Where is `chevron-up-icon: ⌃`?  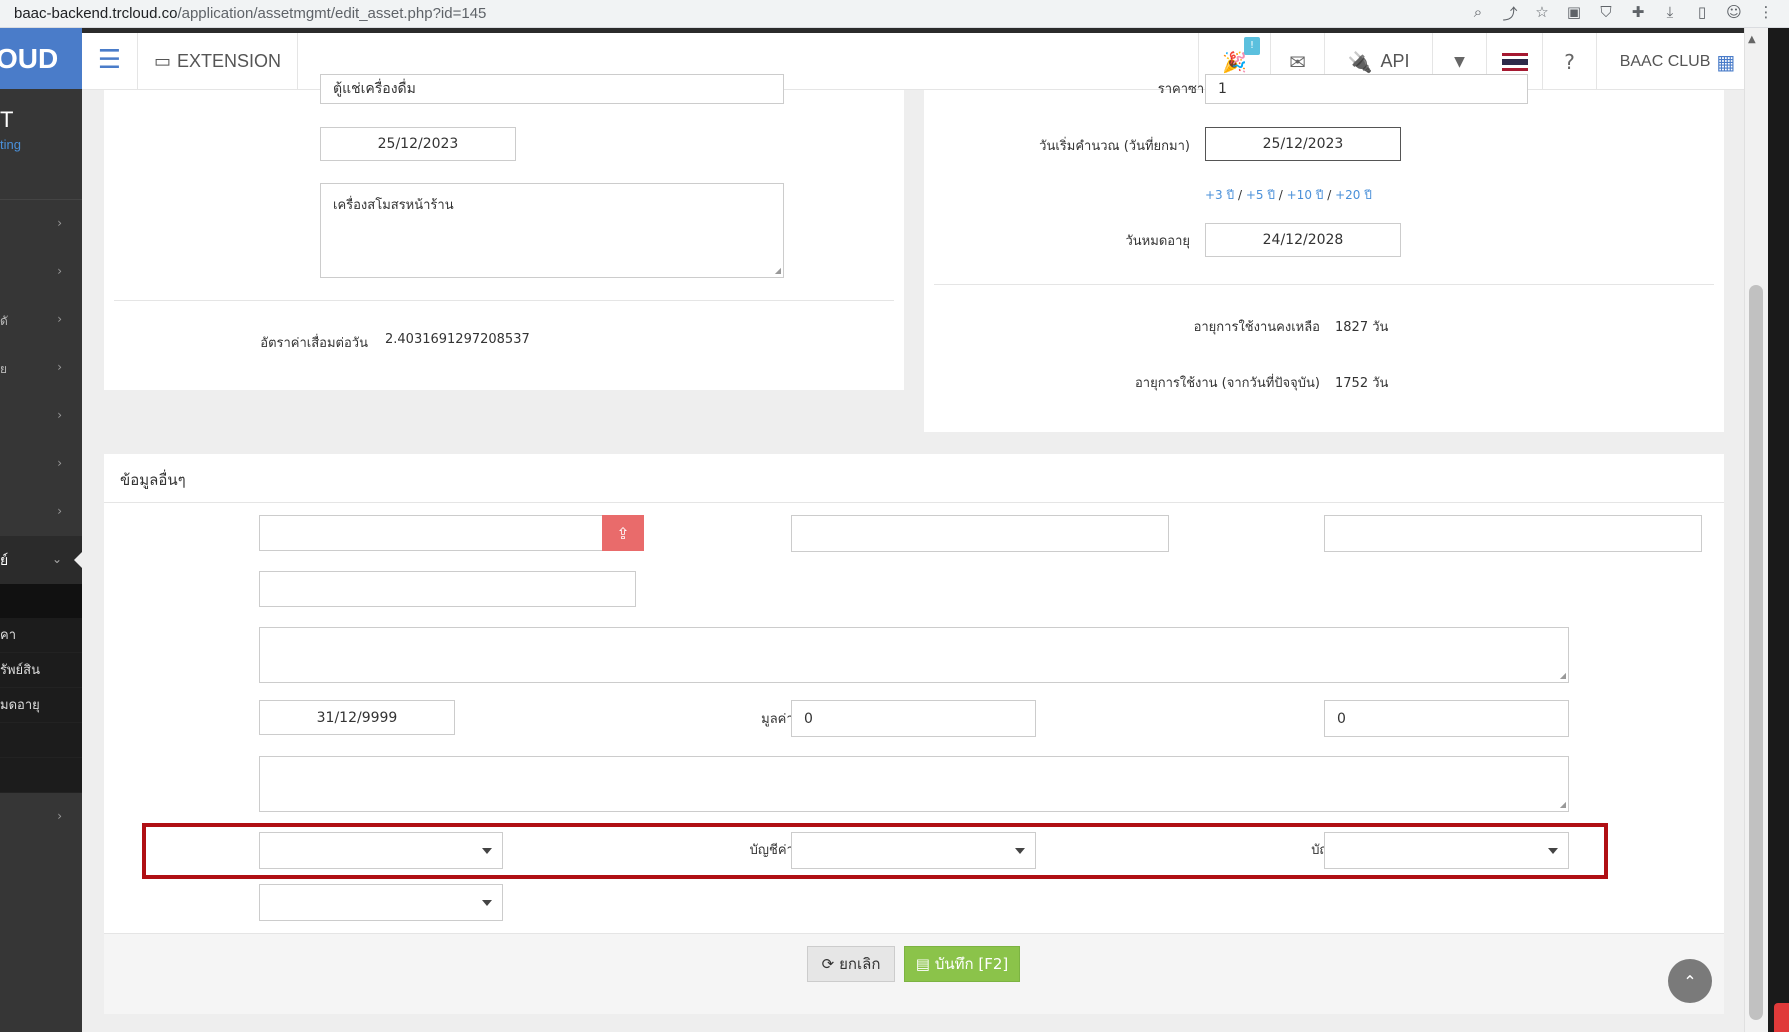 chevron-up-icon: ⌃ is located at coordinates (1690, 981).